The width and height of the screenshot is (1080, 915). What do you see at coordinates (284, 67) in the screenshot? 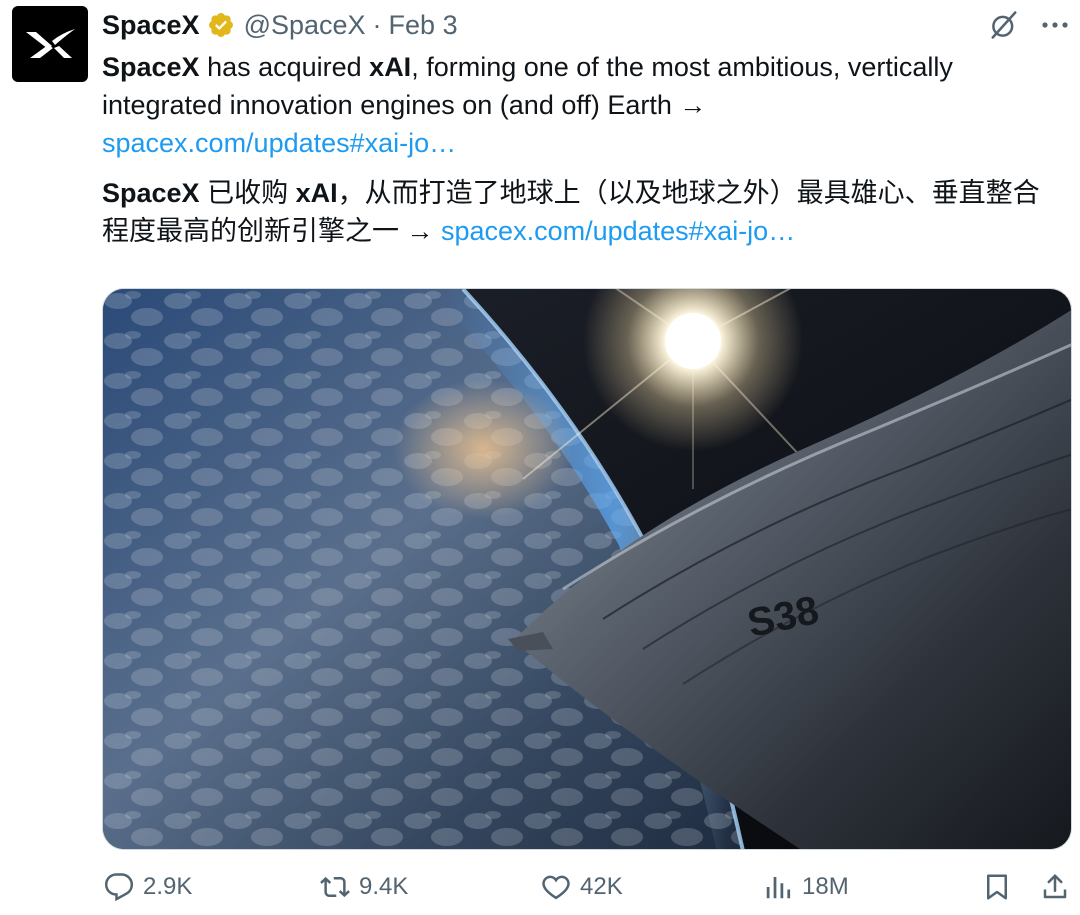
I see `text-segment: has acquired` at bounding box center [284, 67].